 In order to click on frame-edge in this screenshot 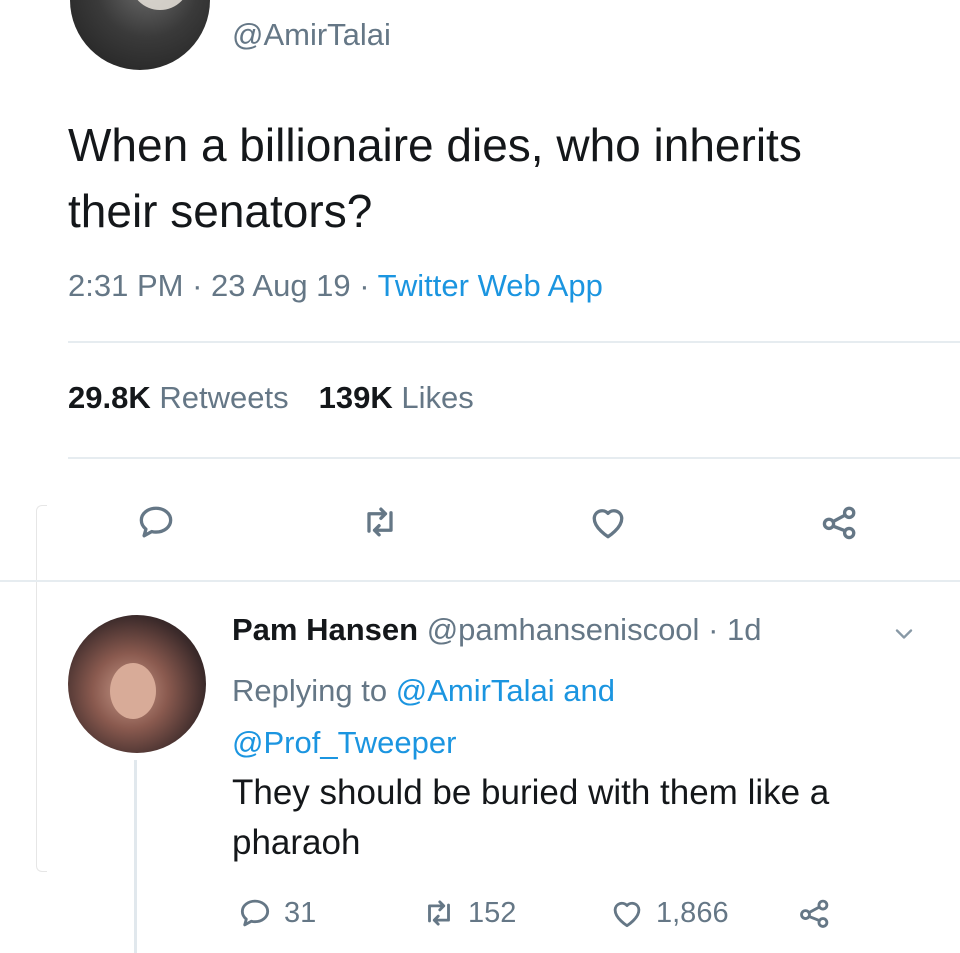, I will do `click(41, 688)`.